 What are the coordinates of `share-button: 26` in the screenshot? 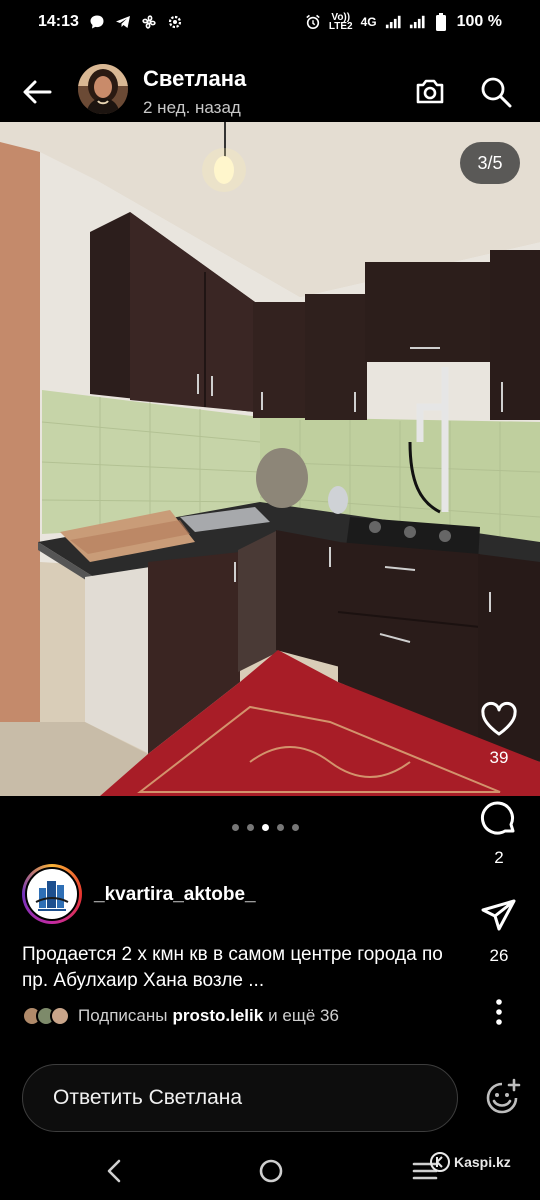 It's located at (499, 931).